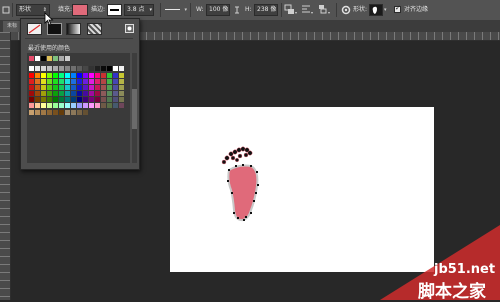 The width and height of the screenshot is (500, 302). I want to click on vertical-ruler, so click(5, 166).